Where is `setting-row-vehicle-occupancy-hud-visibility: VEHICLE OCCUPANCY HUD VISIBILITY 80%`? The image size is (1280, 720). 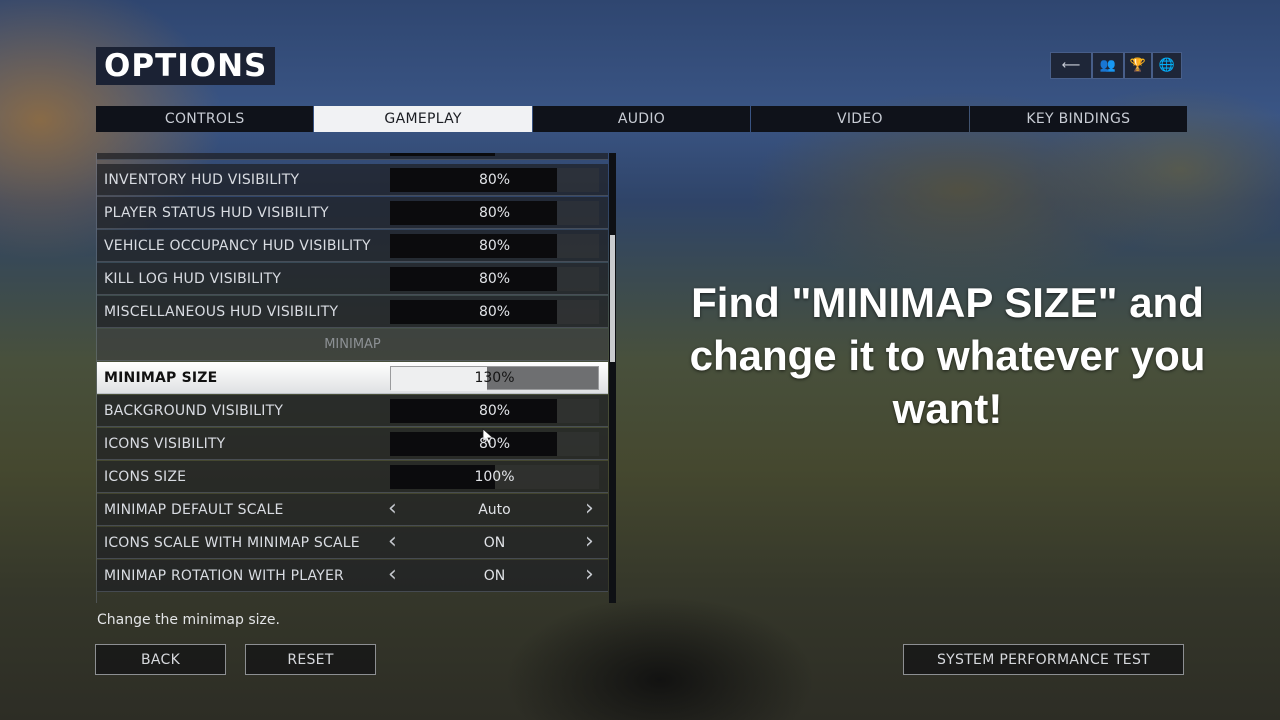 setting-row-vehicle-occupancy-hud-visibility: VEHICLE OCCUPANCY HUD VISIBILITY 80% is located at coordinates (352, 246).